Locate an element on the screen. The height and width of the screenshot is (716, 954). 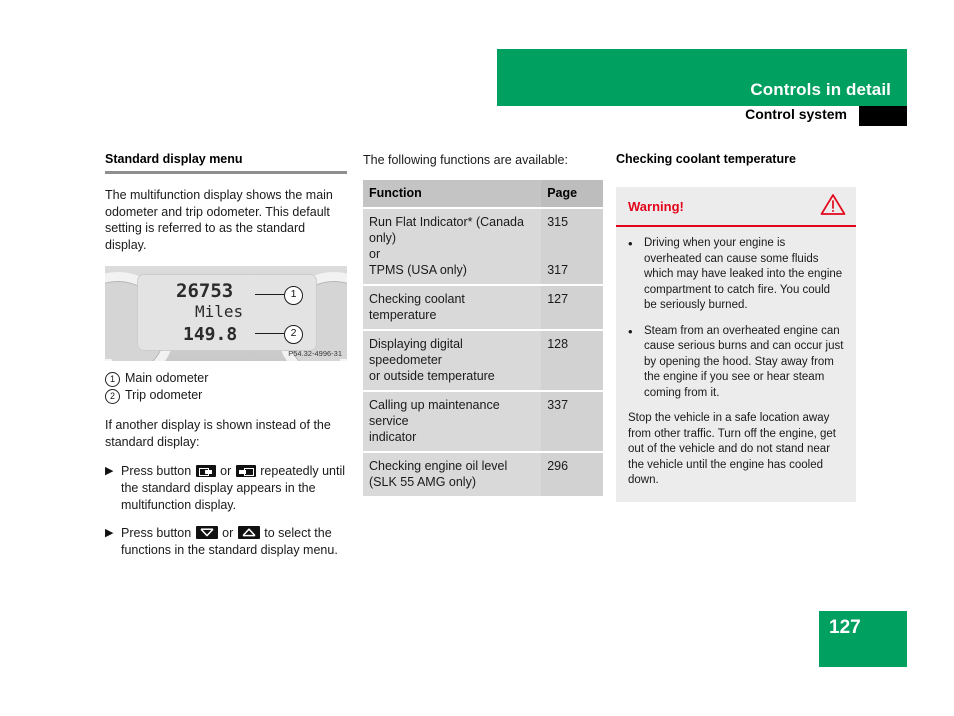
function-line: TPMS (USA only) is located at coordinates (418, 269).